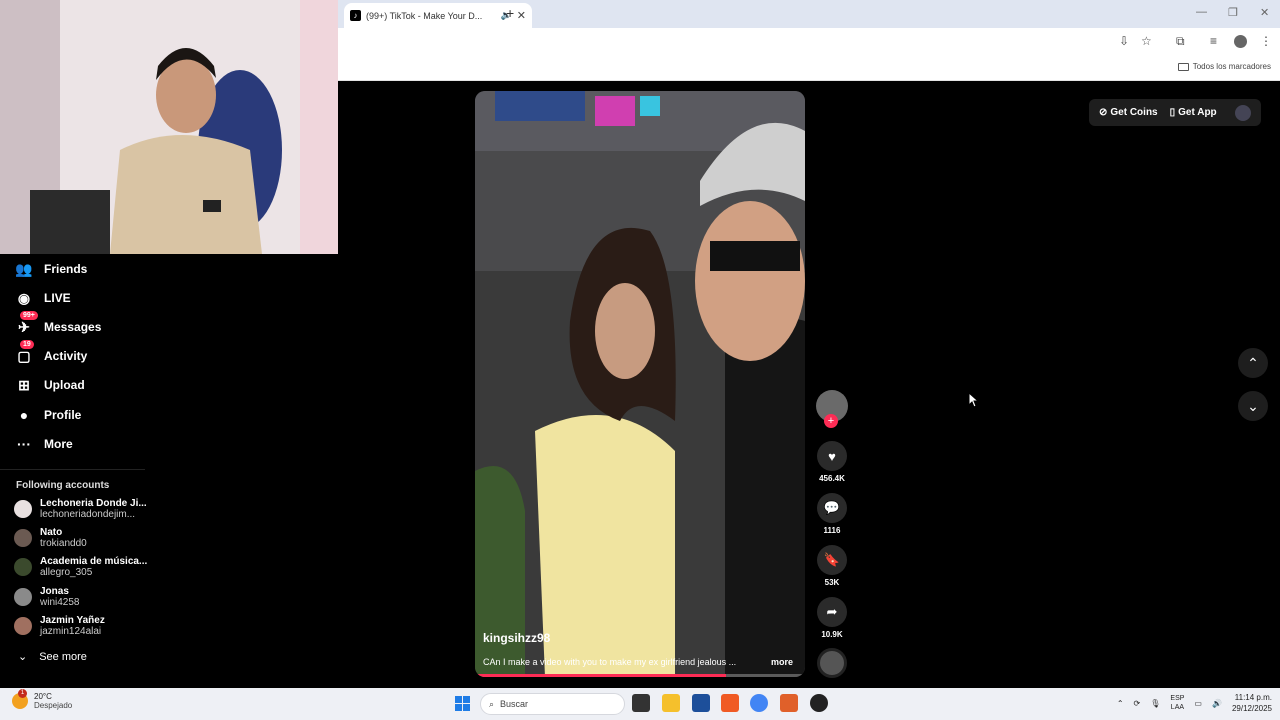 This screenshot has height=720, width=1280. I want to click on sidebar-item-live: ◉ LIVE, so click(42, 298).